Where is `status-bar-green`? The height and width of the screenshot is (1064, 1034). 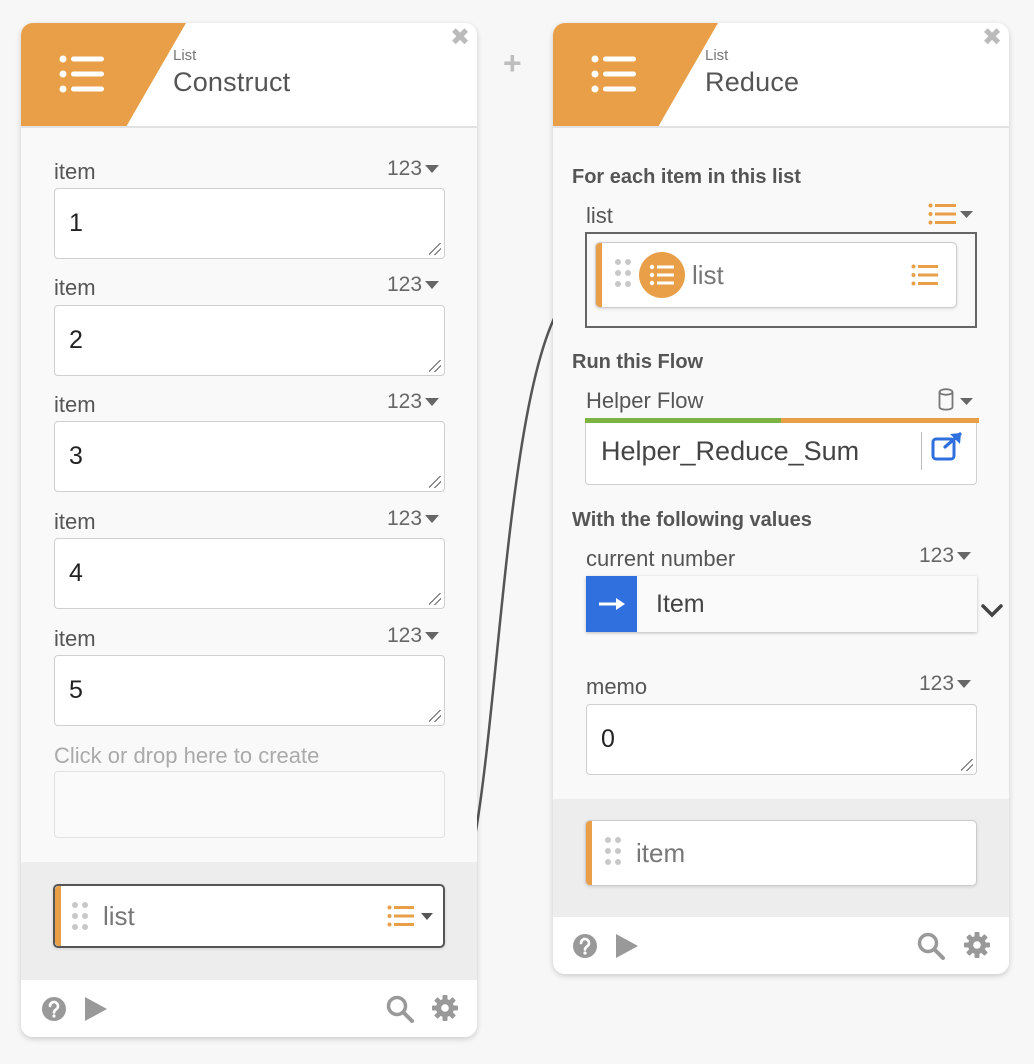
status-bar-green is located at coordinates (683, 420).